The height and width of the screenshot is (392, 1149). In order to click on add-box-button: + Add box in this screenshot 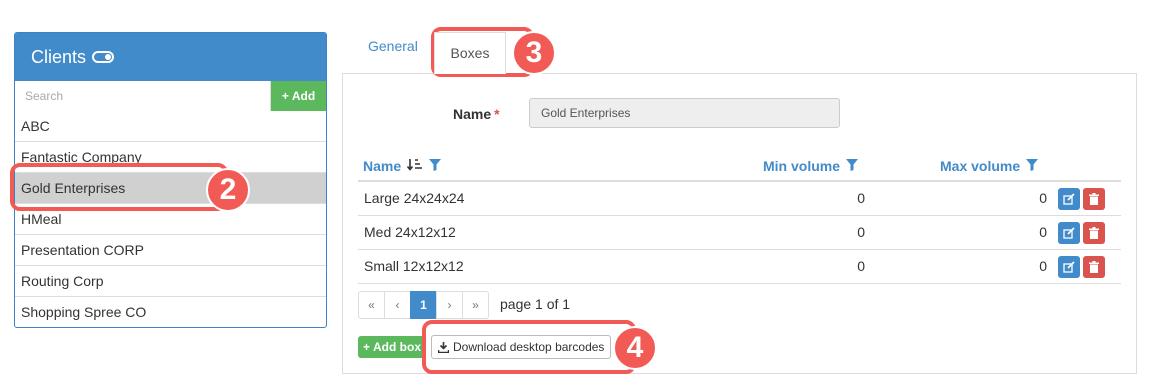, I will do `click(392, 347)`.